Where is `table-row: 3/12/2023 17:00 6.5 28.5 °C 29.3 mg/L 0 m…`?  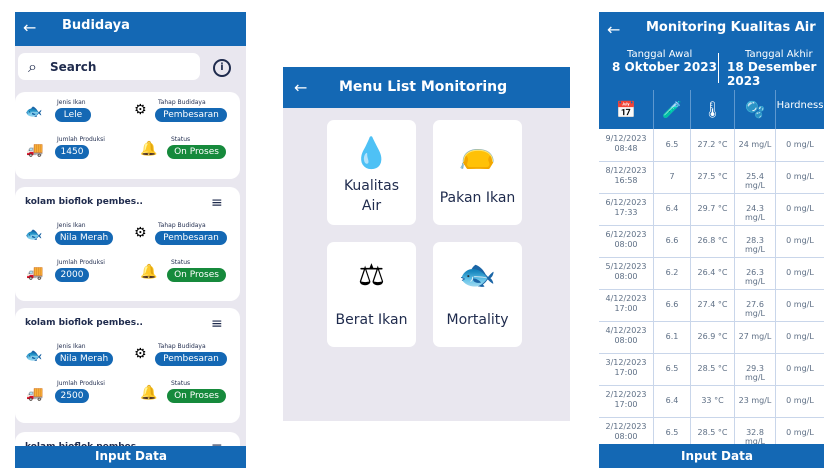 table-row: 3/12/2023 17:00 6.5 28.5 °C 29.3 mg/L 0 m… is located at coordinates (711, 369).